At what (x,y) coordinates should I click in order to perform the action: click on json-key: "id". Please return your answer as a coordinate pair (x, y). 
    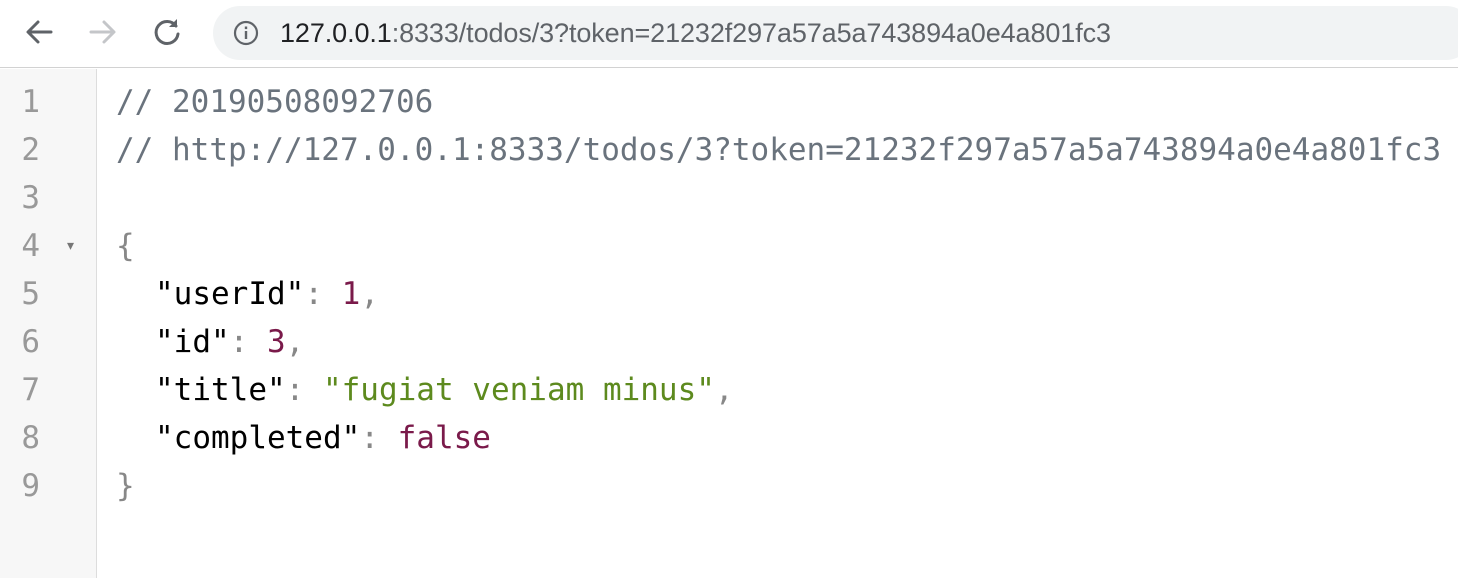
    Looking at the image, I should click on (192, 342).